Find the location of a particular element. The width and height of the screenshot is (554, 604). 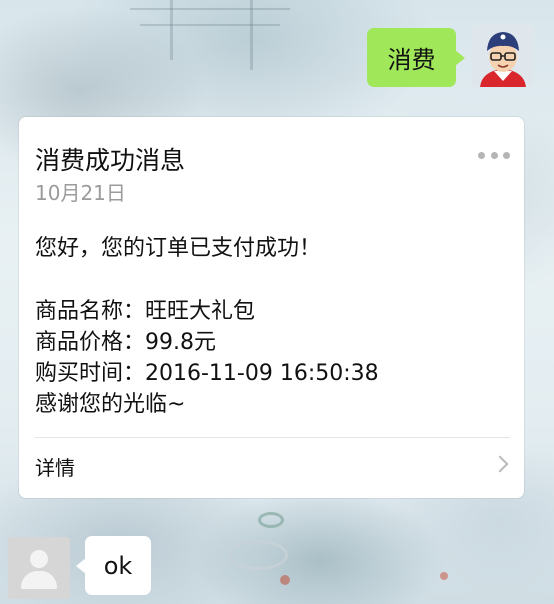

card-details-label: 详情 is located at coordinates (55, 468).